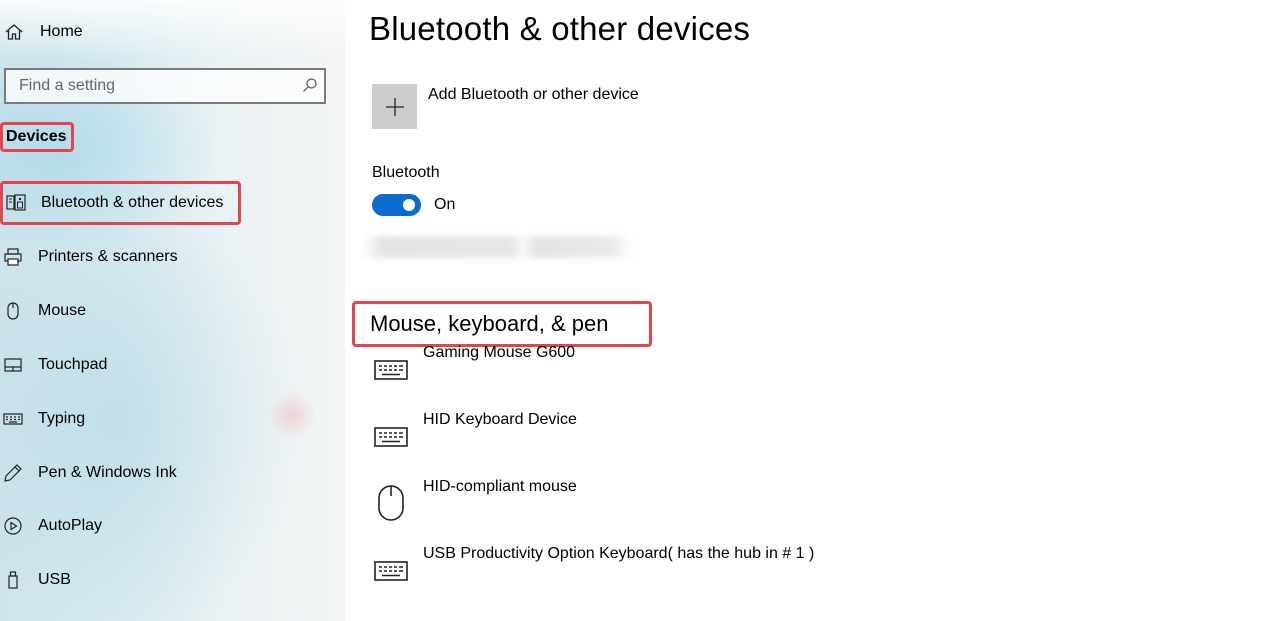  Describe the element at coordinates (13, 473) in the screenshot. I see `pen-icon` at that location.